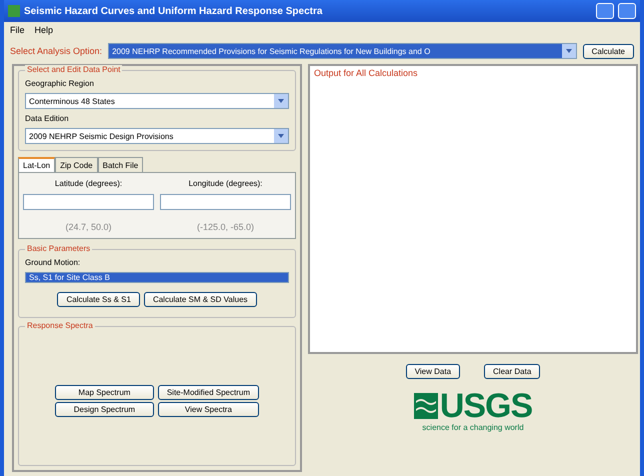  Describe the element at coordinates (157, 136) in the screenshot. I see `edition-dropdown: 2009 NEHRP Seismic Design Provisions` at that location.